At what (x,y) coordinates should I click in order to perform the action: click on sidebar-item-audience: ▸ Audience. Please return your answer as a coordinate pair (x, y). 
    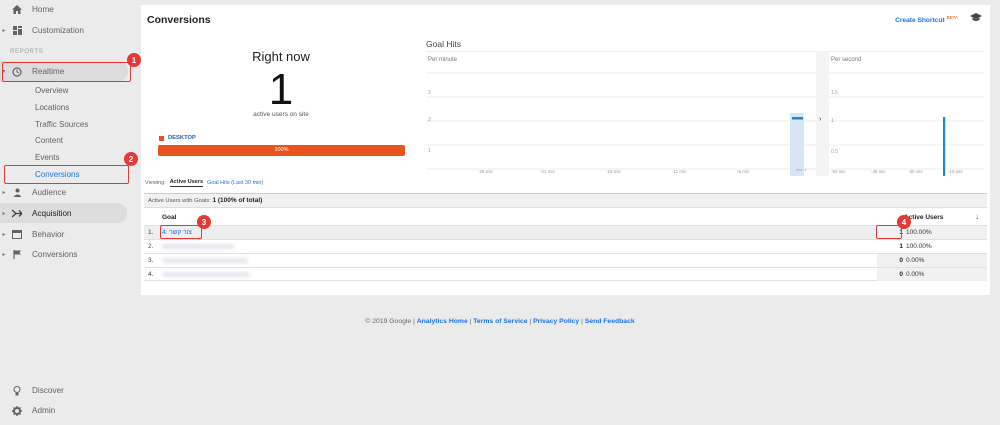
    Looking at the image, I should click on (64, 192).